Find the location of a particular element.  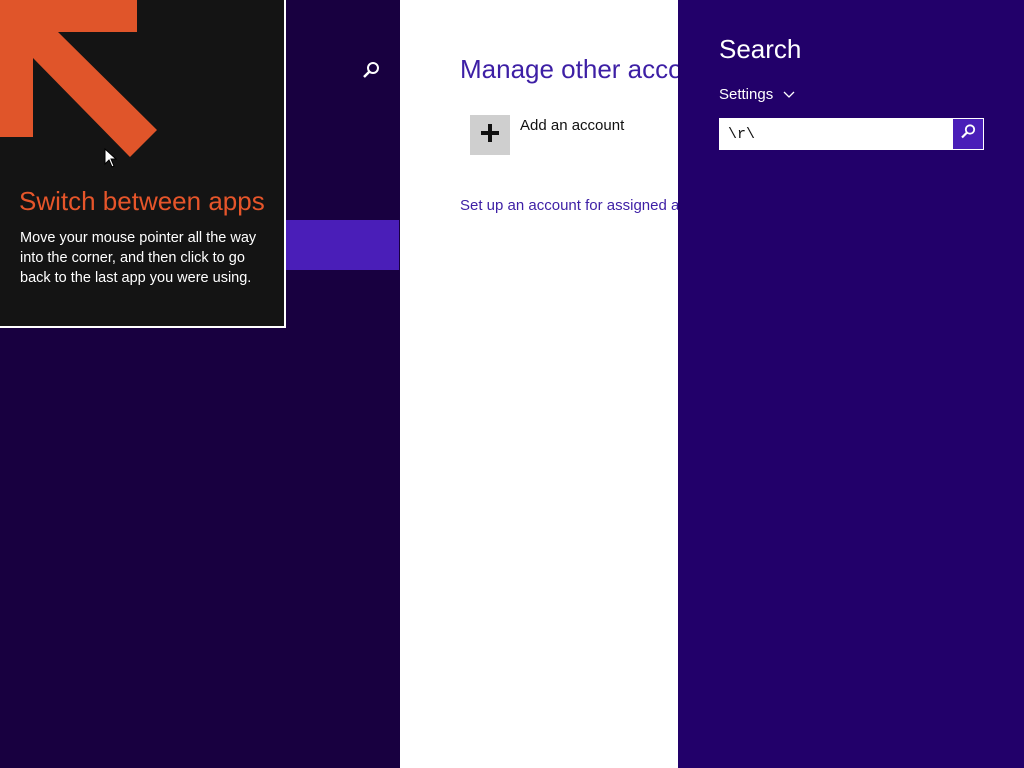

assigned-access-link: Set up an account for assigned acc is located at coordinates (569, 205).